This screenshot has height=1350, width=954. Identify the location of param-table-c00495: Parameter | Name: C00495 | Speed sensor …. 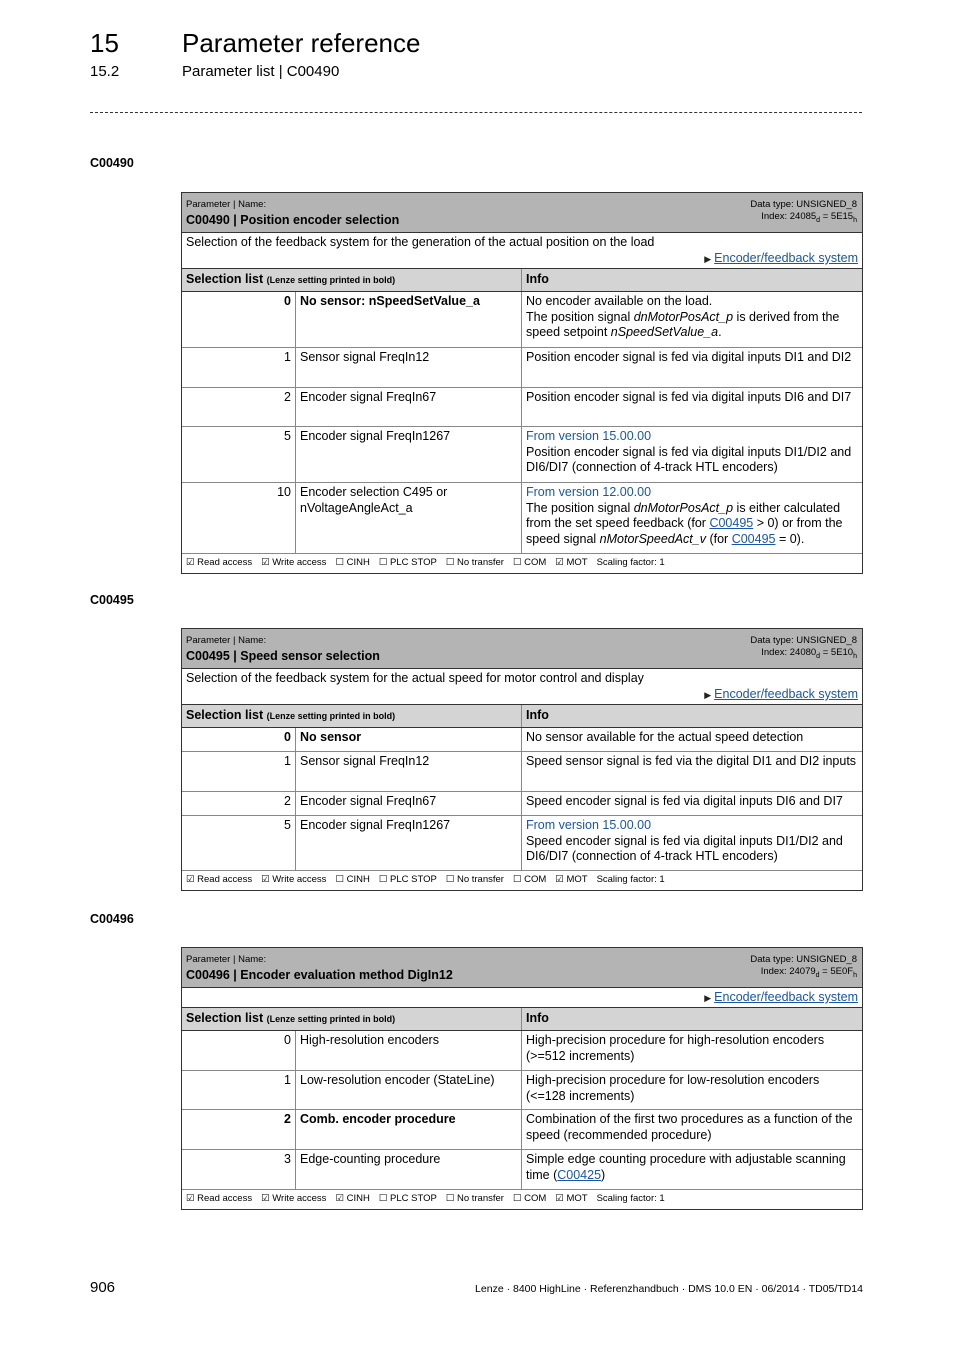
(522, 759).